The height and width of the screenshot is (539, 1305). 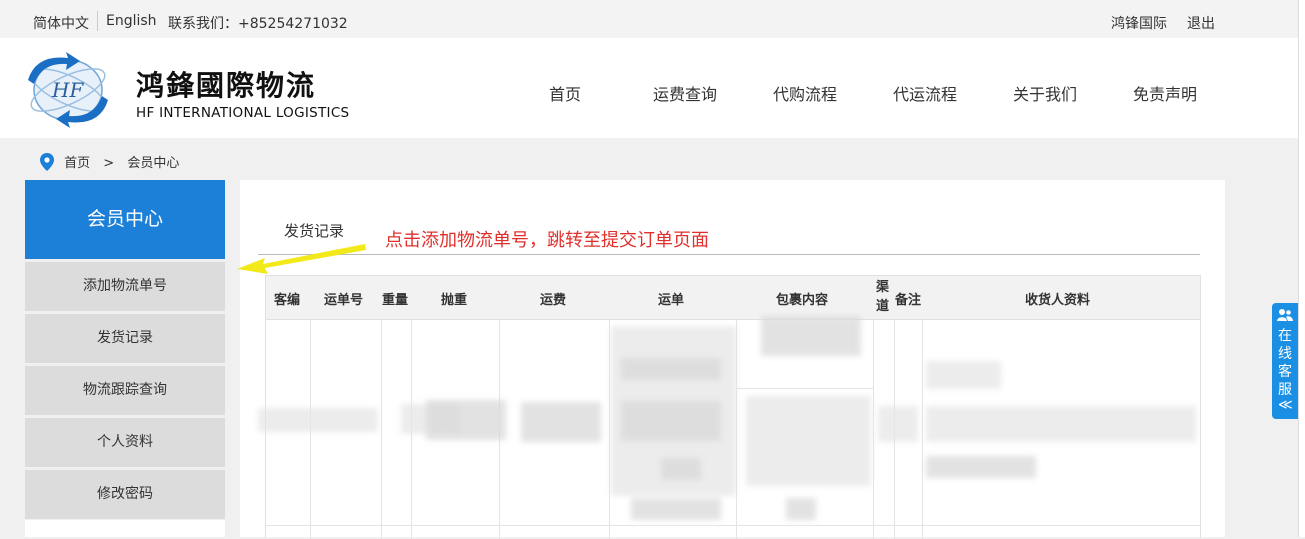 I want to click on logo-globe-icon: HF, so click(x=68, y=90).